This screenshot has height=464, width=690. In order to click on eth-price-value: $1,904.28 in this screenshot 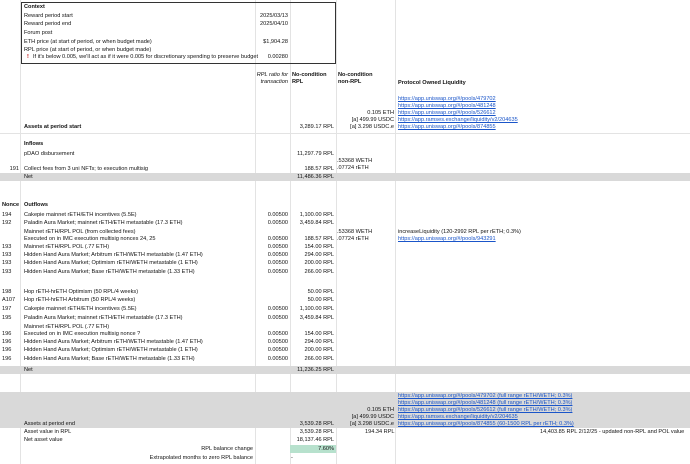, I will do `click(259, 42)`.